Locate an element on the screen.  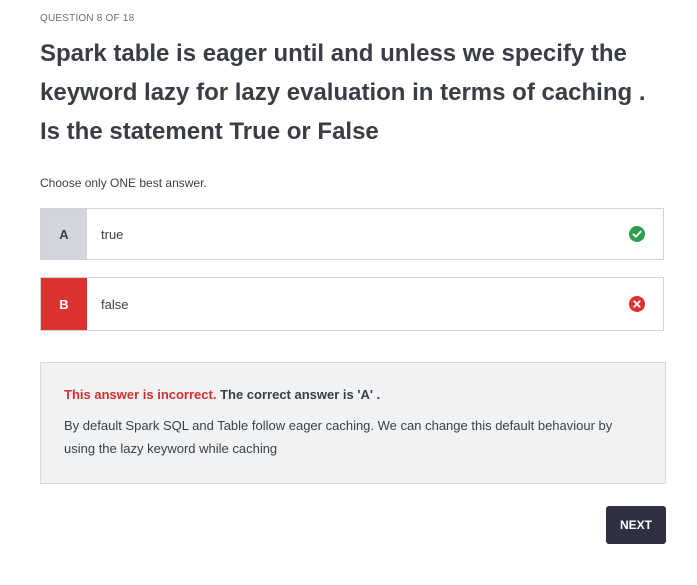
x-circle-icon is located at coordinates (637, 304).